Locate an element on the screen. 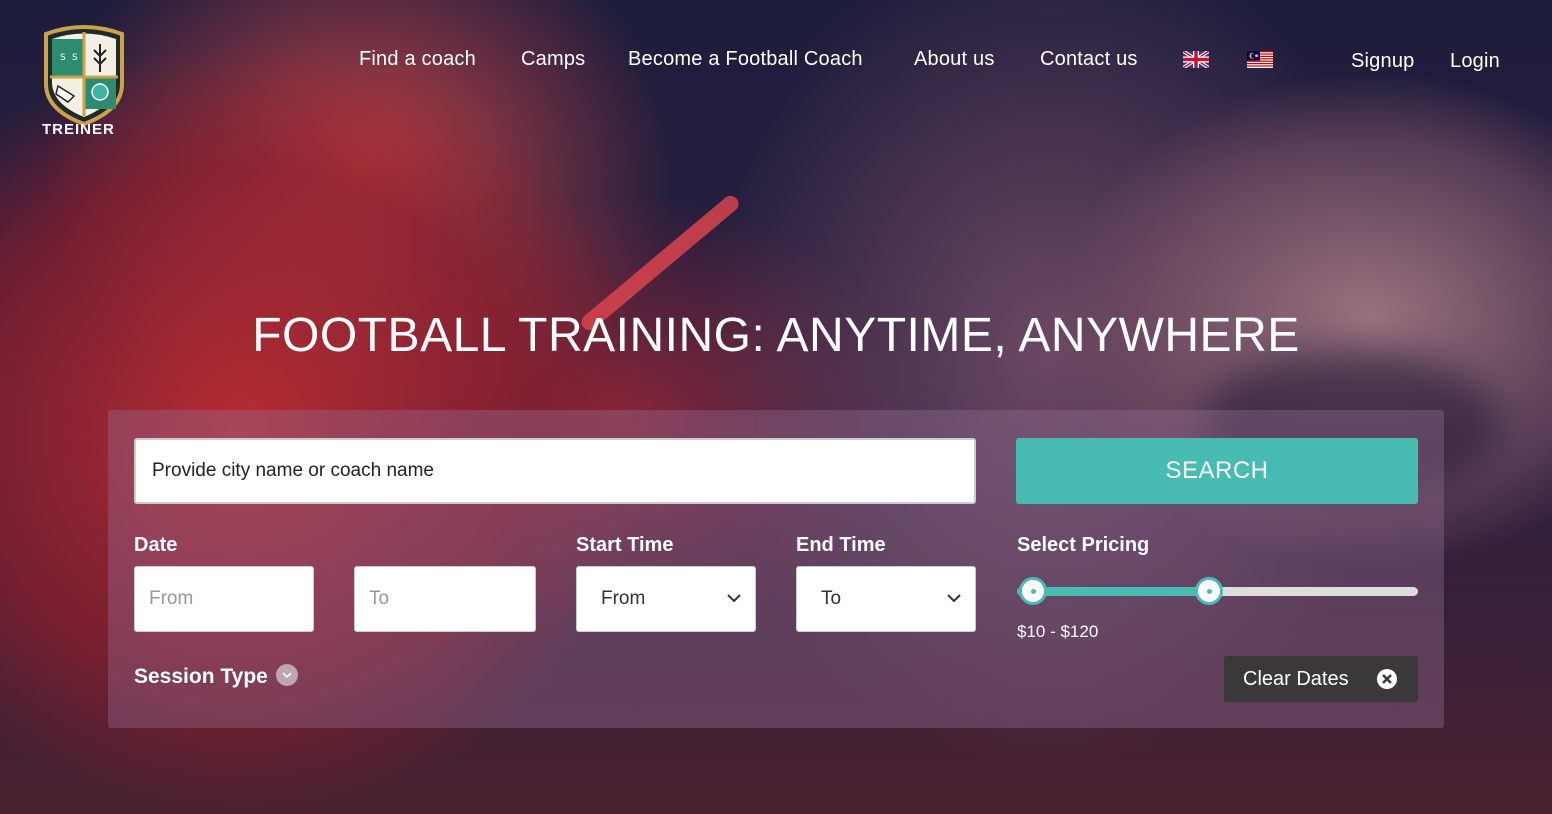 Image resolution: width=1552 pixels, height=814 pixels. session-type-toggle: Session Type is located at coordinates (216, 676).